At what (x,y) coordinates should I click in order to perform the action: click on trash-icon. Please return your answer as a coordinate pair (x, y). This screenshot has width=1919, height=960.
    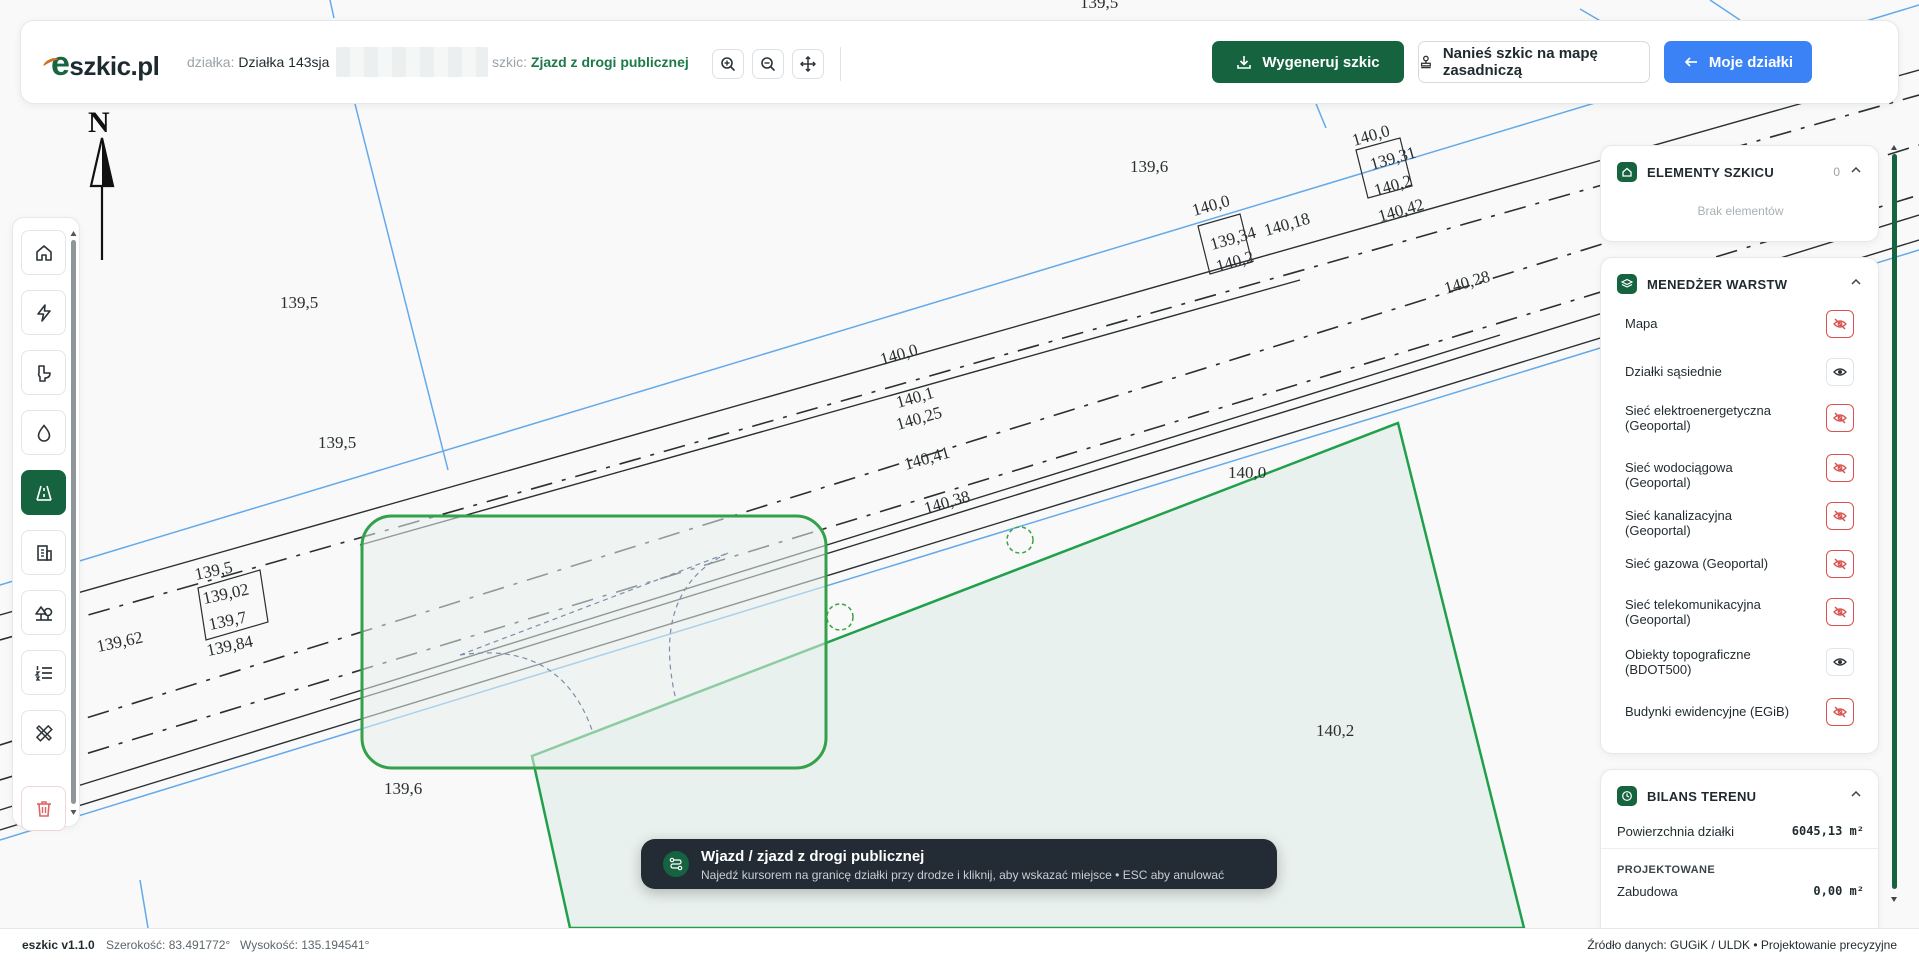
    Looking at the image, I should click on (43, 808).